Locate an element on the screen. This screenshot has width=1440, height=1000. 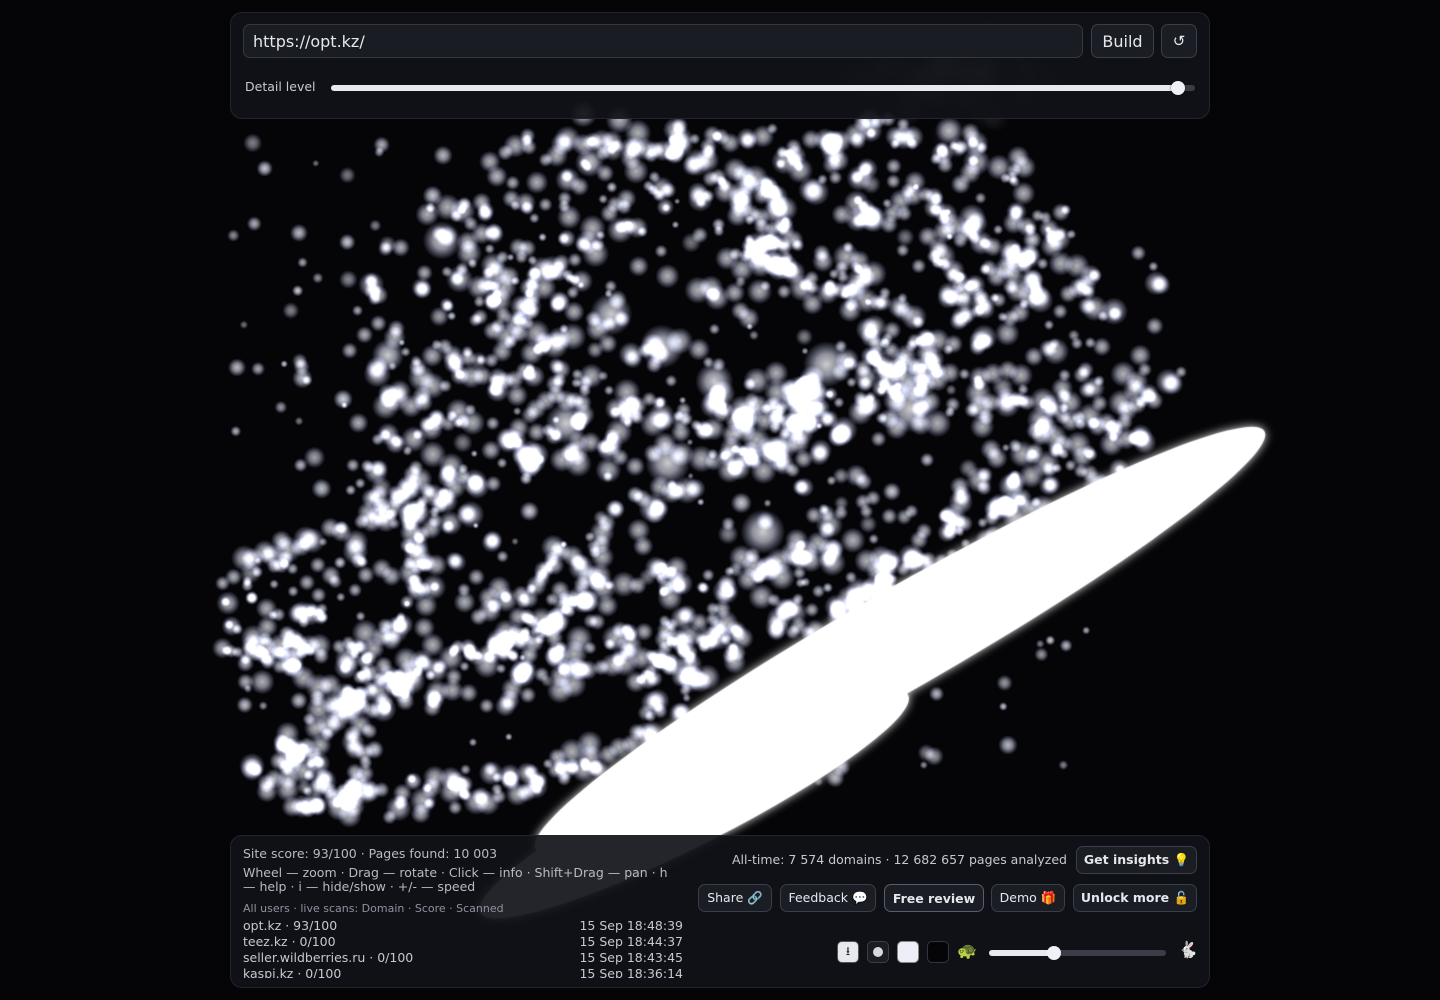
feedback-button: Feedback 💬 is located at coordinates (828, 898).